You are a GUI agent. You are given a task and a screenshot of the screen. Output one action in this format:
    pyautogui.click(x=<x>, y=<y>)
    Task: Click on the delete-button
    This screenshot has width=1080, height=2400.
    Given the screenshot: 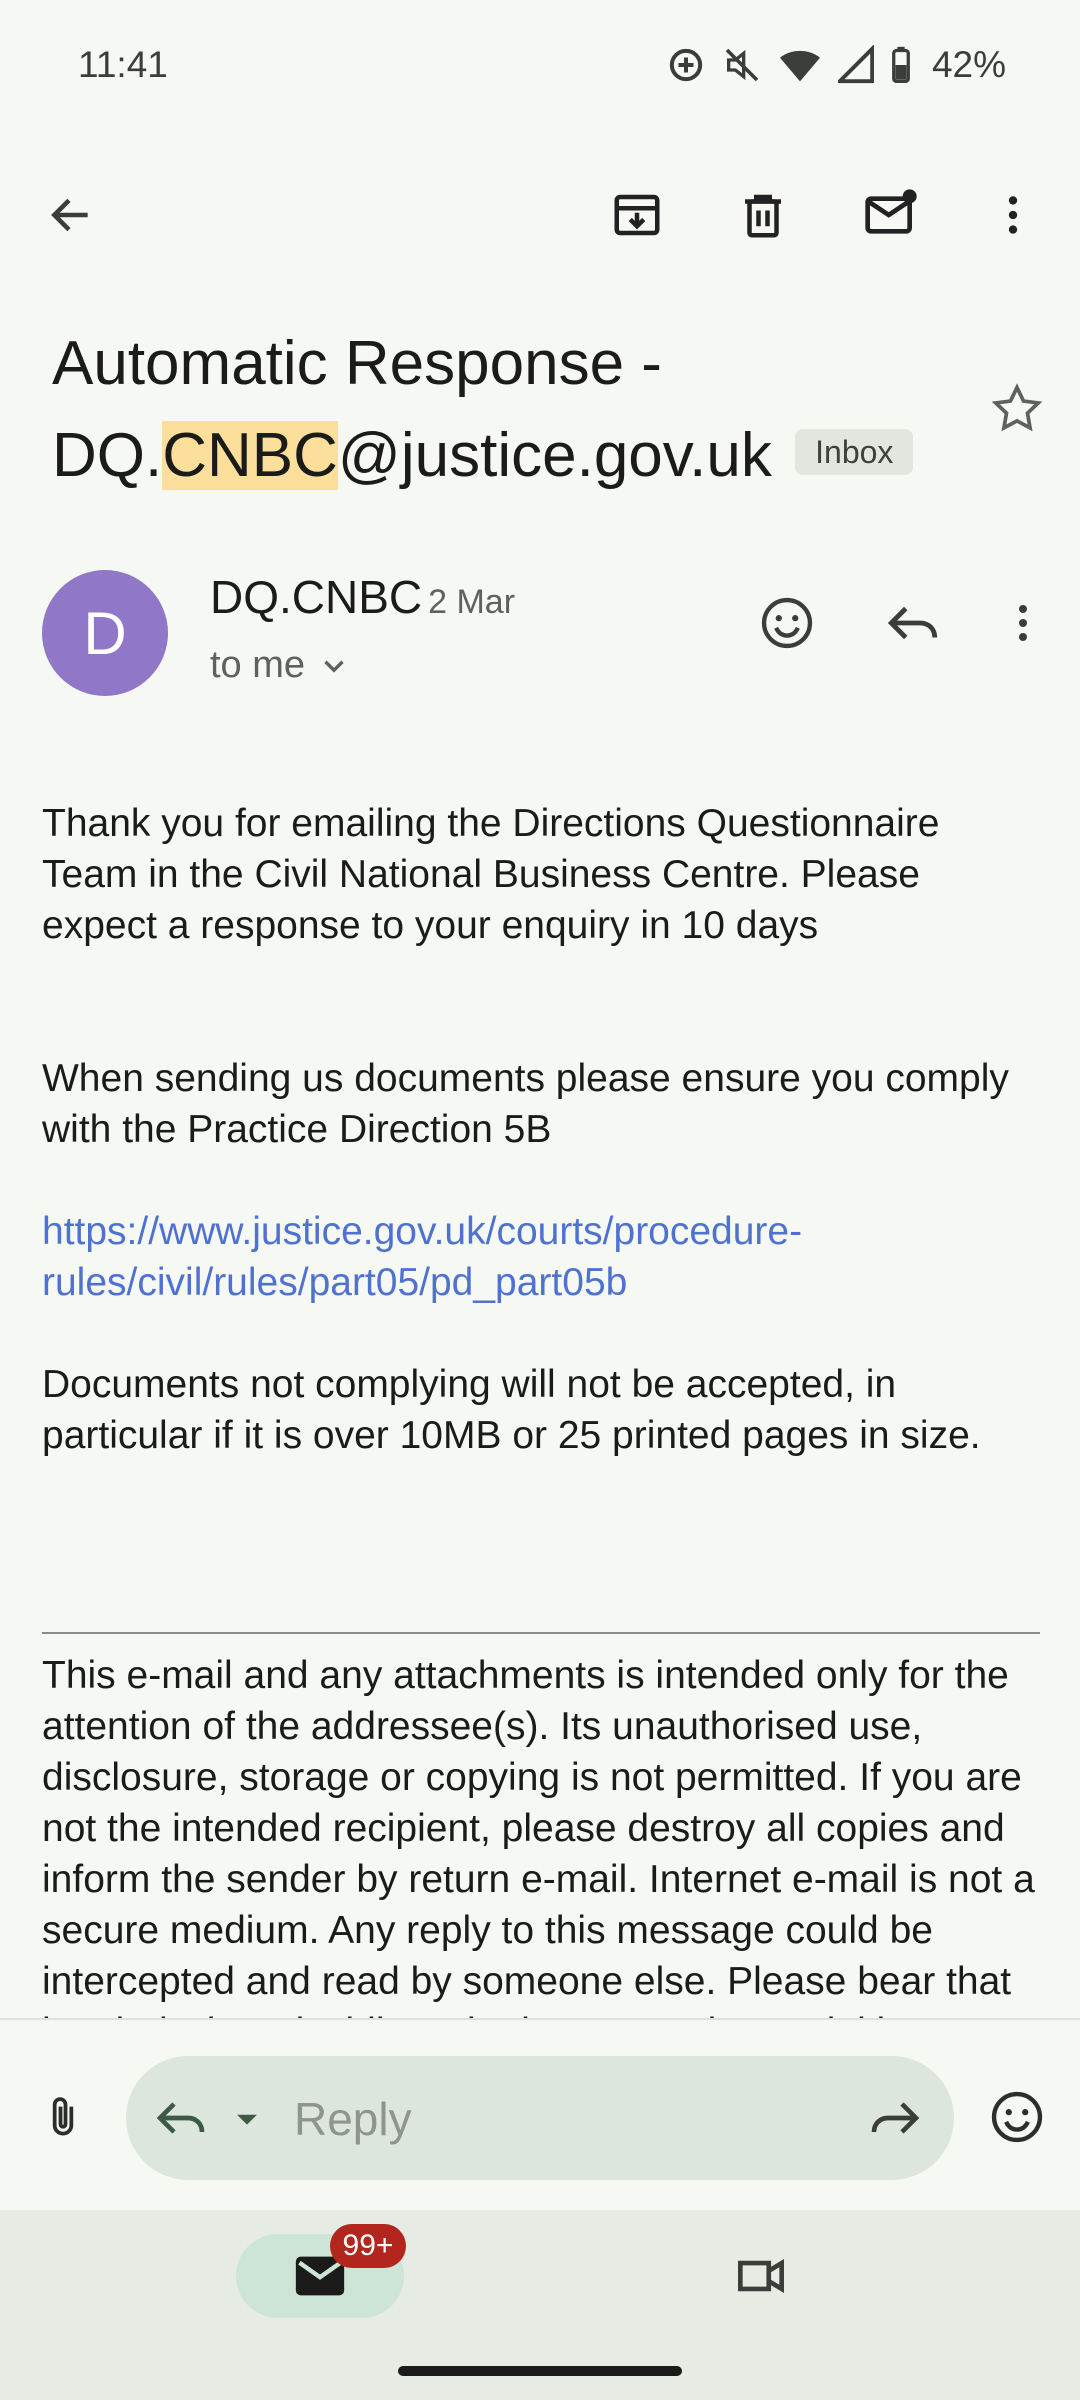 What is the action you would take?
    pyautogui.click(x=763, y=215)
    